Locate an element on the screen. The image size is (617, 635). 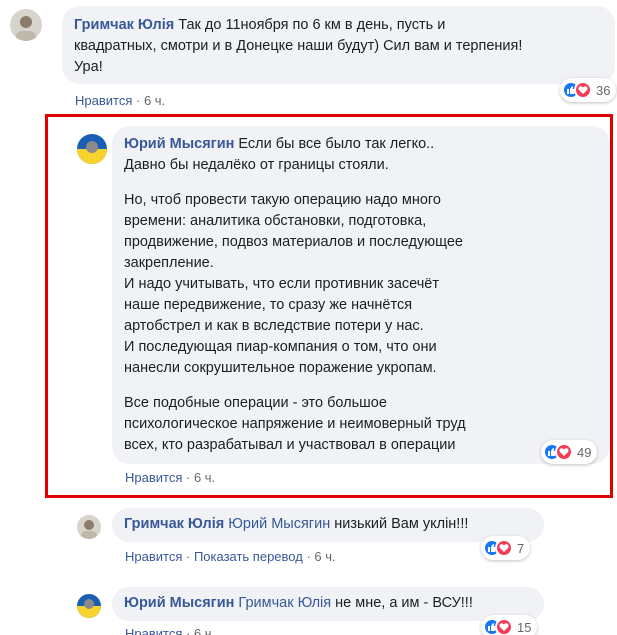
comment-text: Все подобные операции - это большое is located at coordinates (255, 403).